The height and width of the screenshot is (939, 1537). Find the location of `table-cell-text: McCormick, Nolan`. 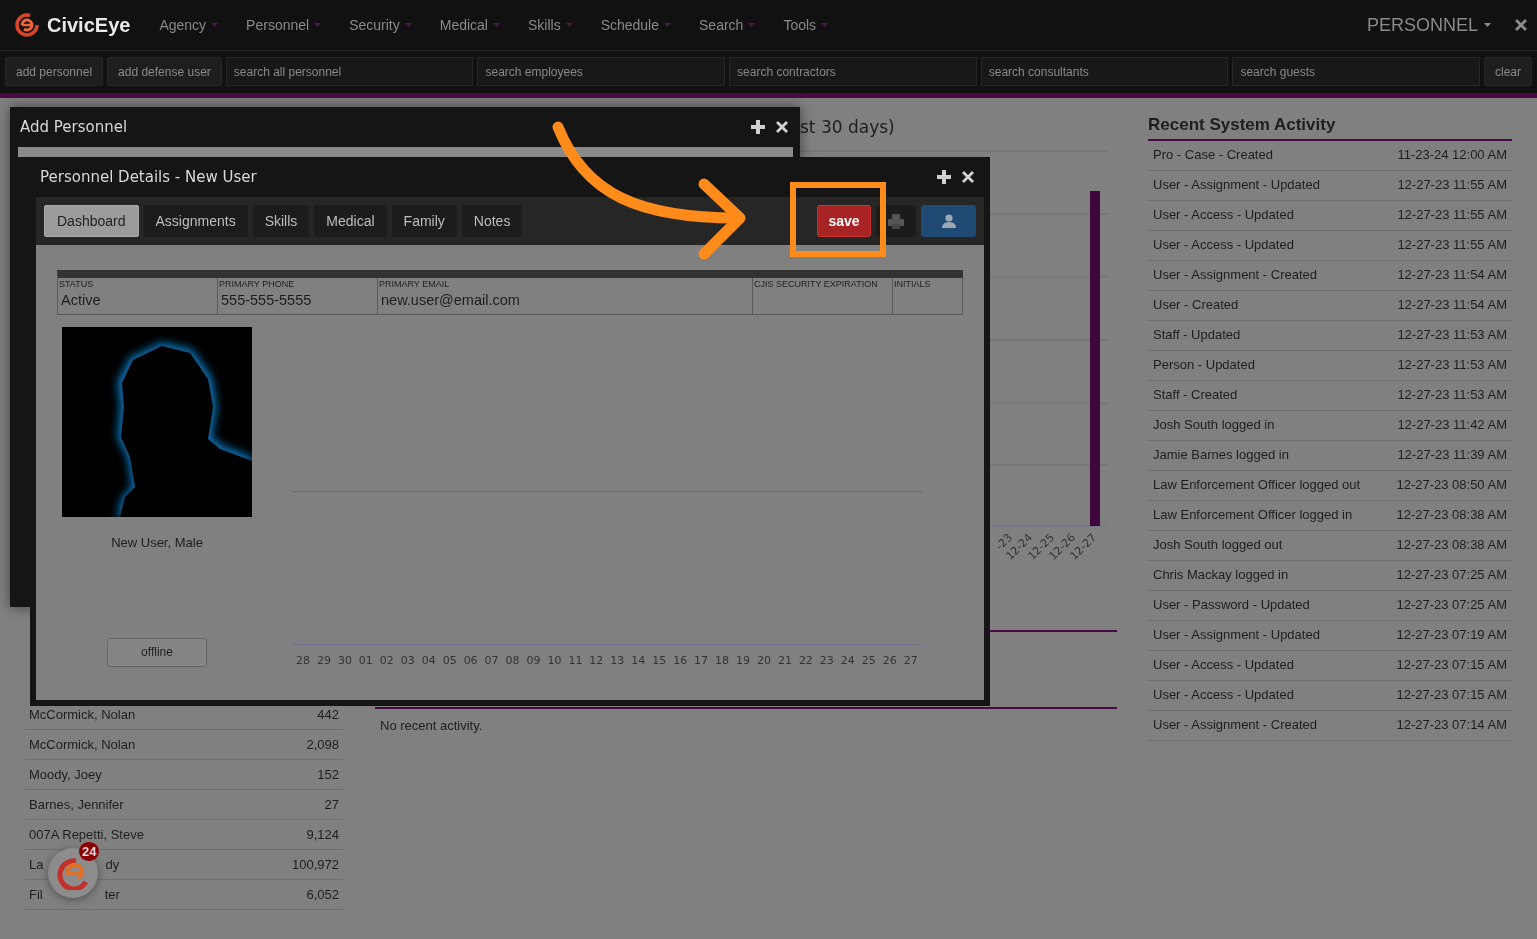

table-cell-text: McCormick, Nolan is located at coordinates (82, 714).